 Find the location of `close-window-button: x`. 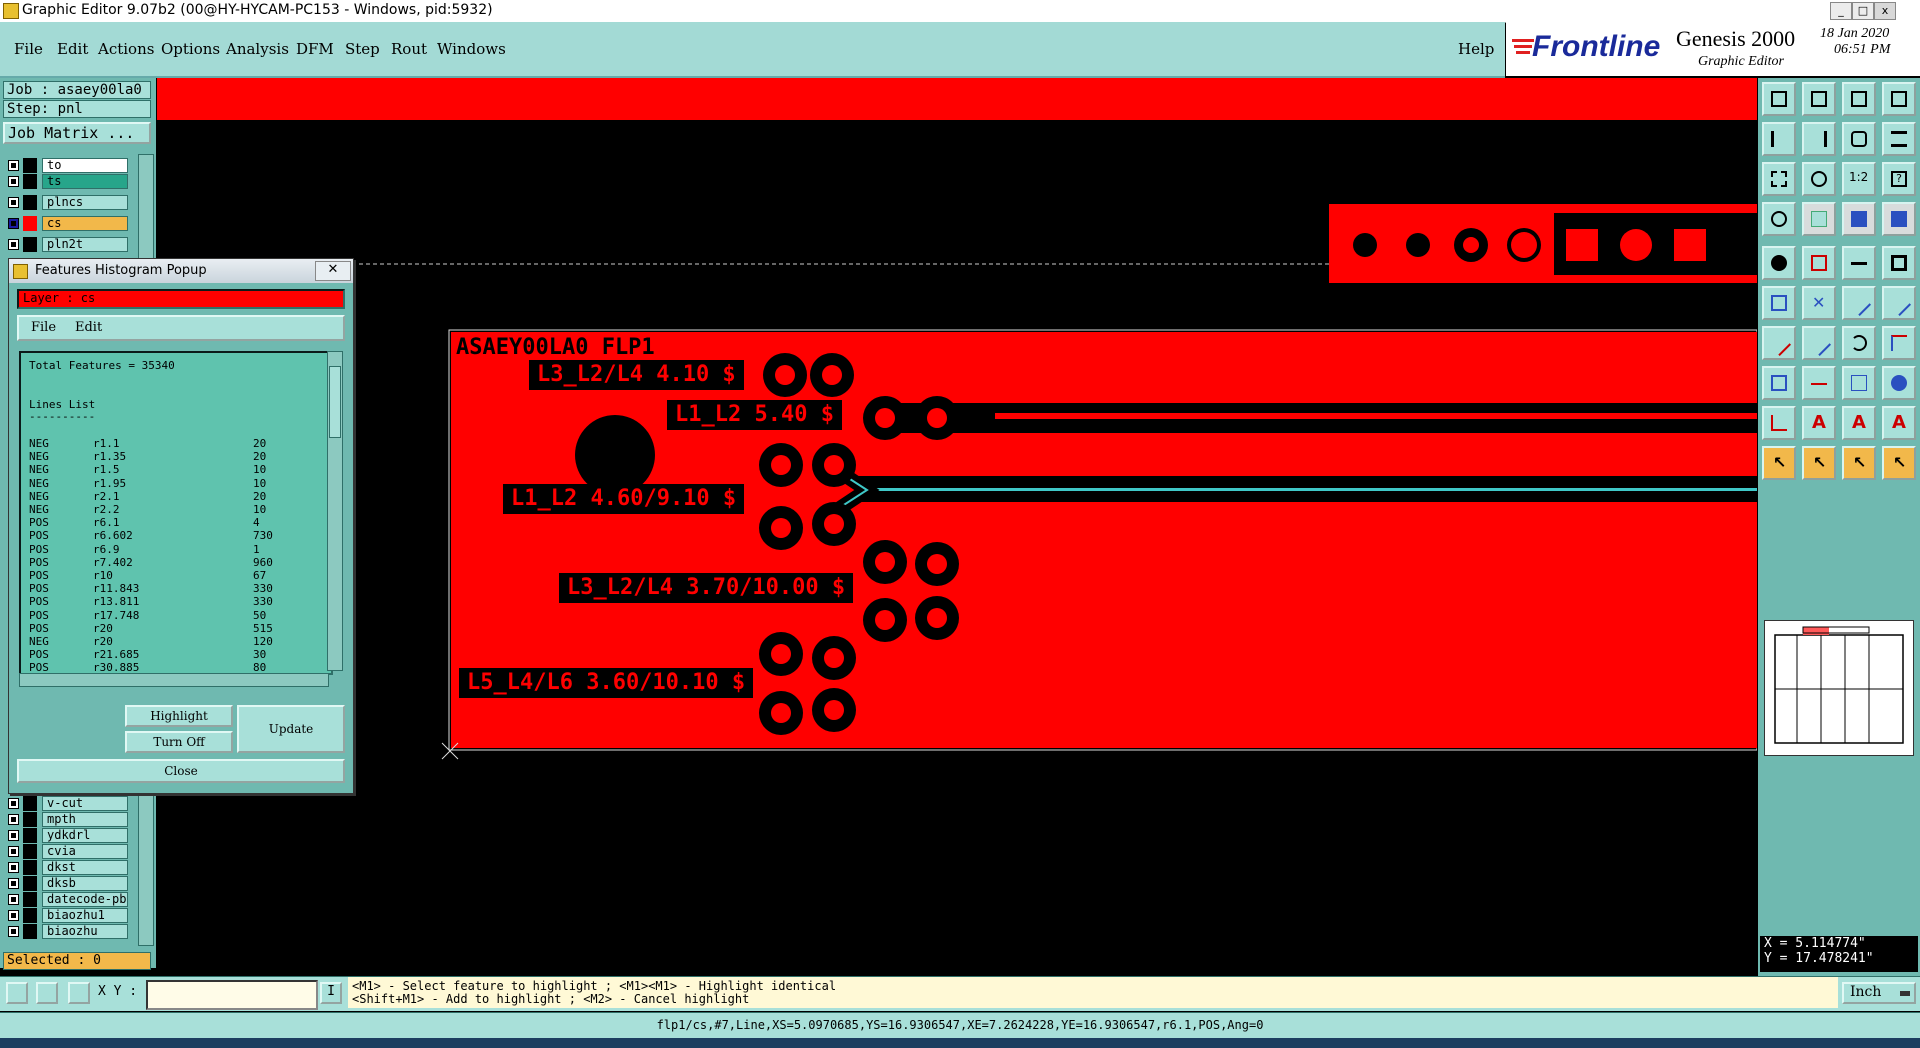

close-window-button: x is located at coordinates (1885, 11).